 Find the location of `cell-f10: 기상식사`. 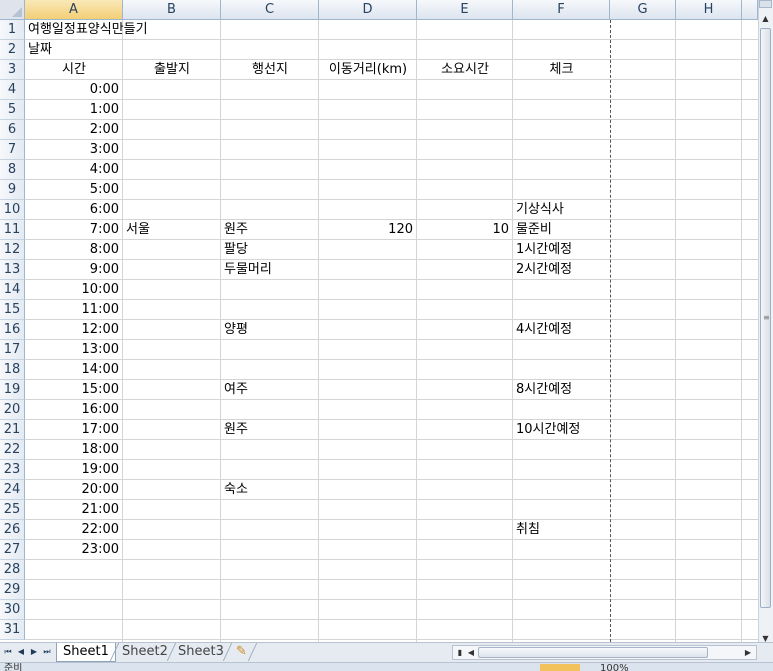

cell-f10: 기상식사 is located at coordinates (538, 210).